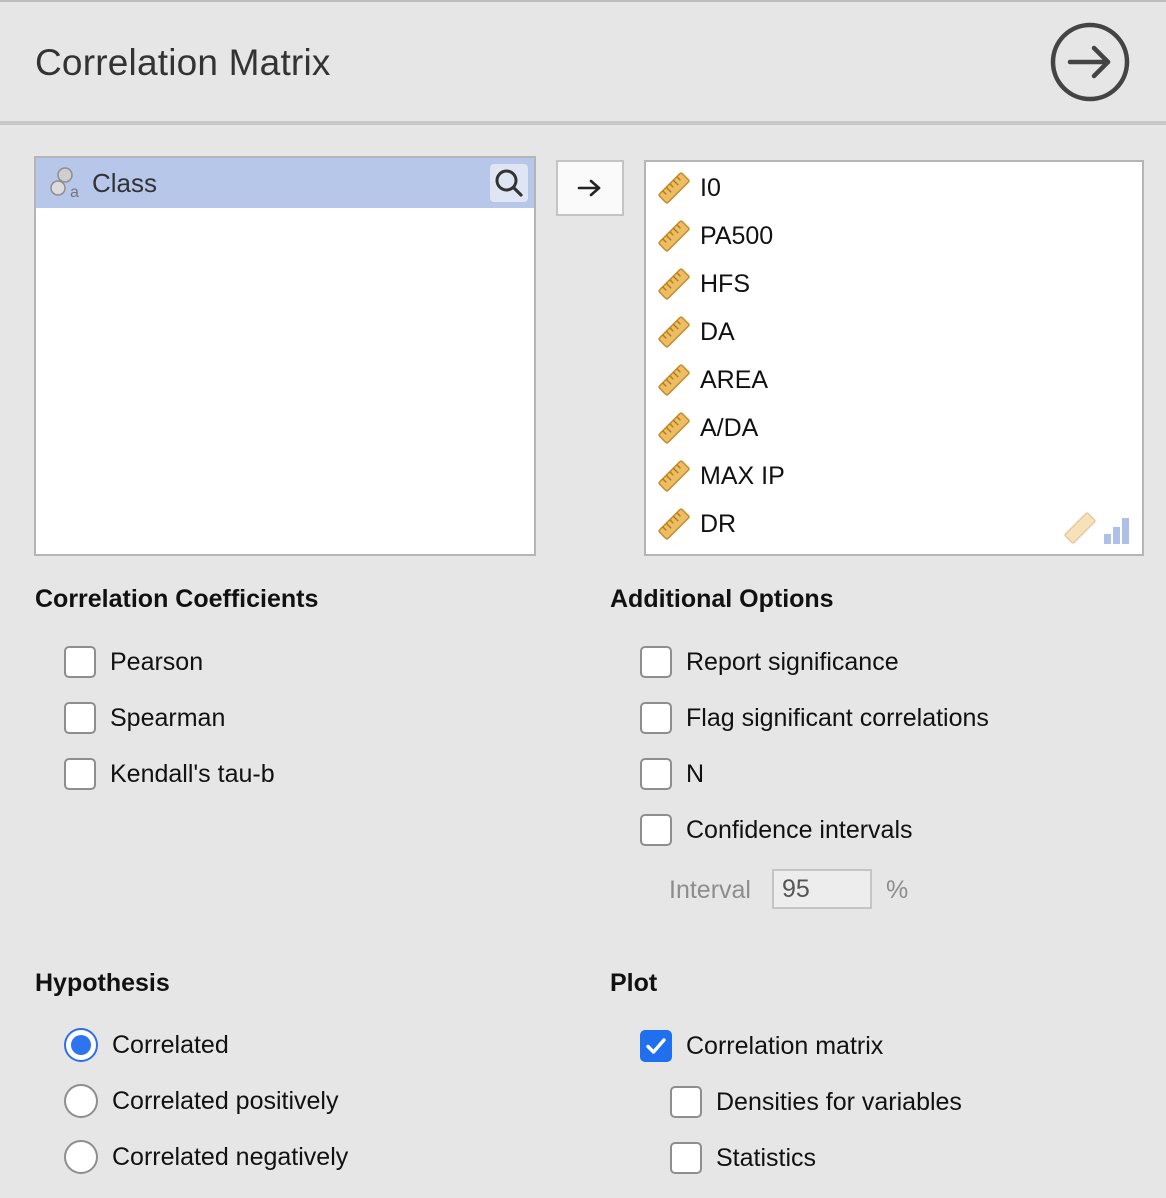 The height and width of the screenshot is (1198, 1166). Describe the element at coordinates (1096, 528) in the screenshot. I see `allowed-types-icon` at that location.